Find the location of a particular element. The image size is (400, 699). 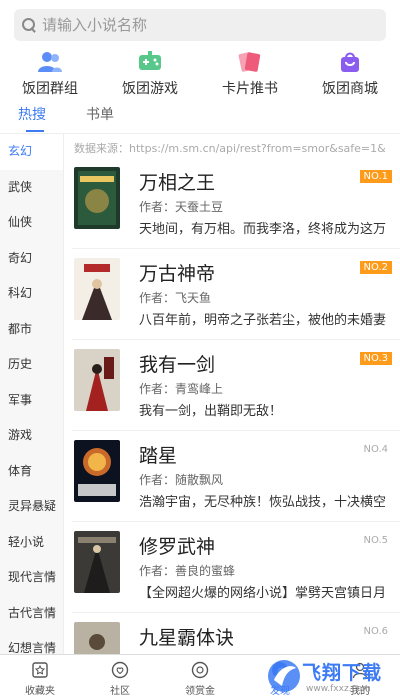

quicknav-label: 饭团群组 is located at coordinates (50, 89).